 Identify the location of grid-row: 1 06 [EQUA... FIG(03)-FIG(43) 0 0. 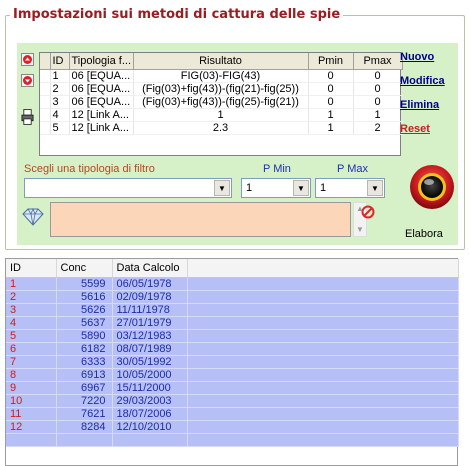
(221, 76).